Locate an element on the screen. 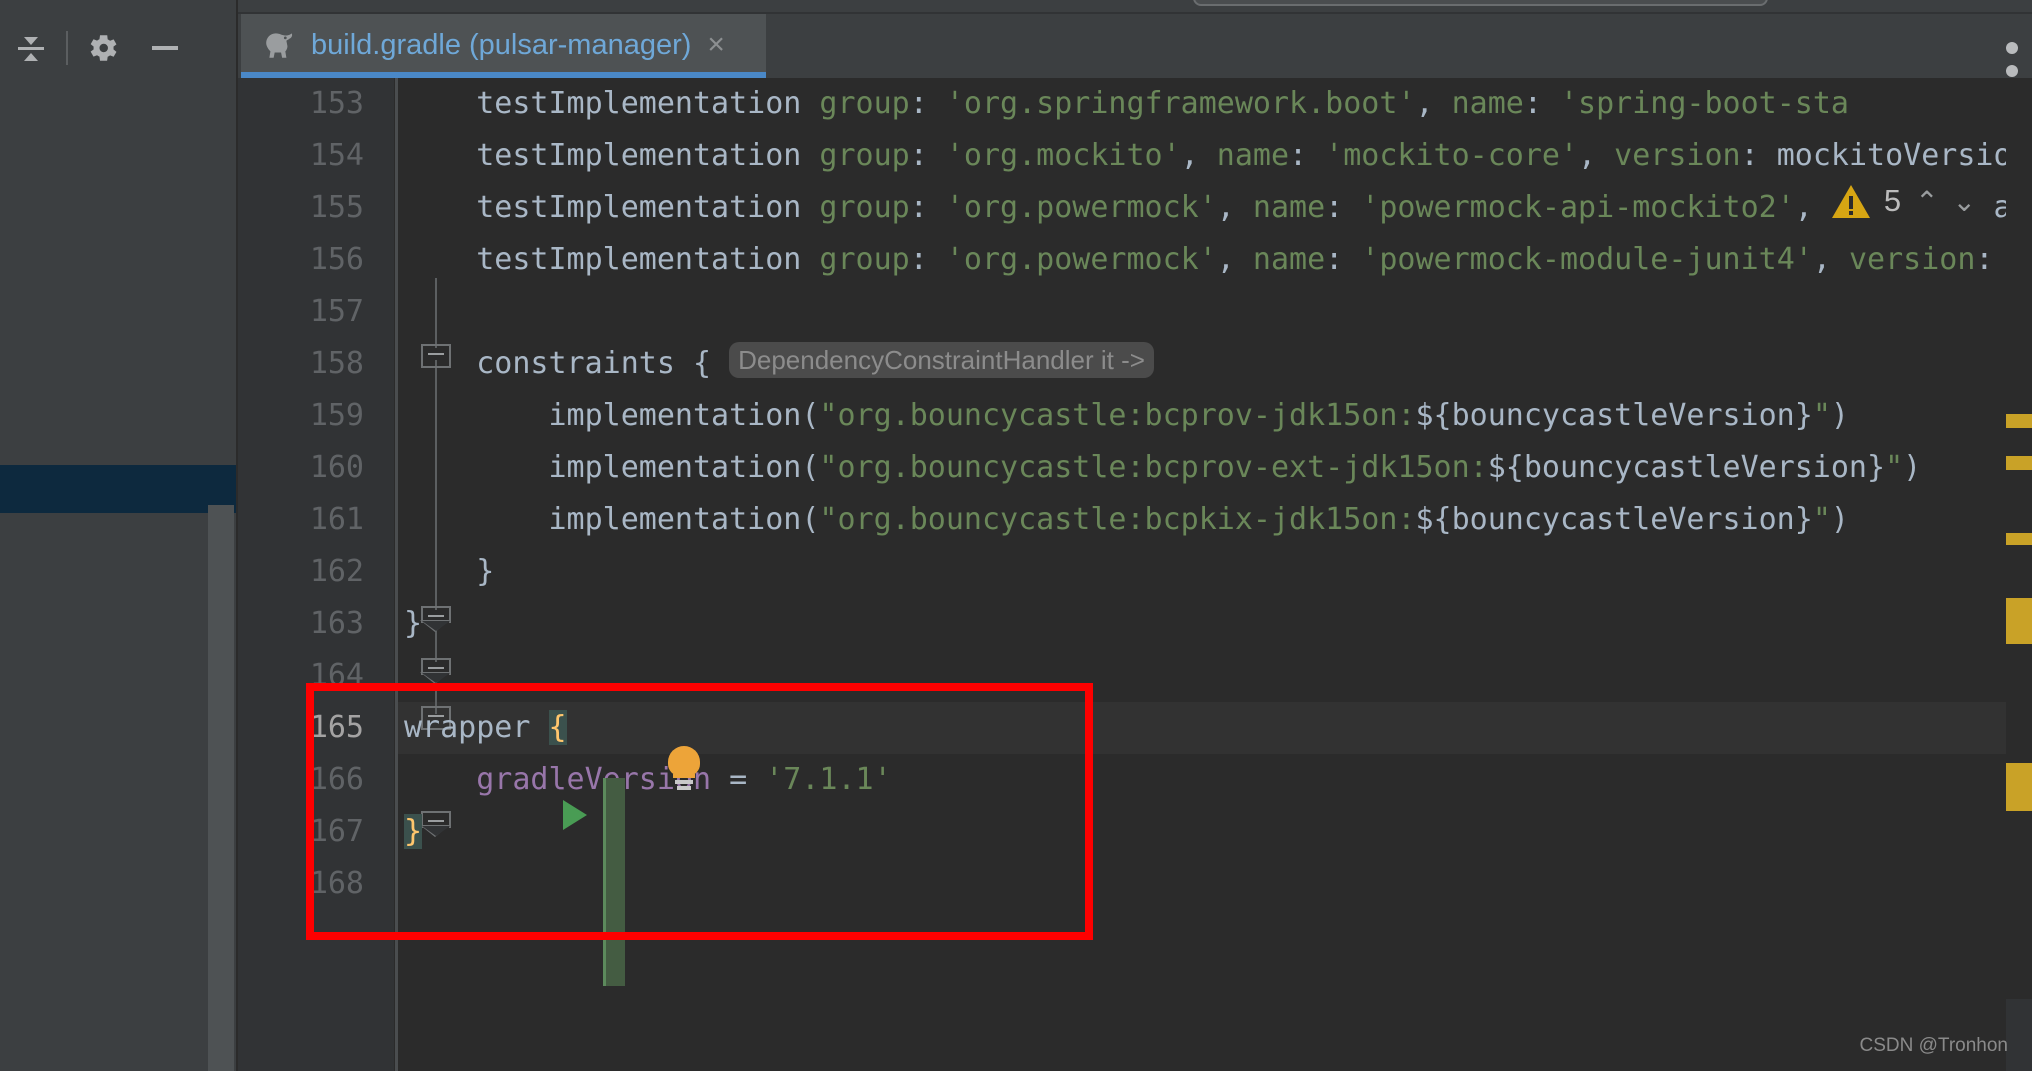  prev-problem-icon: ⌃ is located at coordinates (1926, 201).